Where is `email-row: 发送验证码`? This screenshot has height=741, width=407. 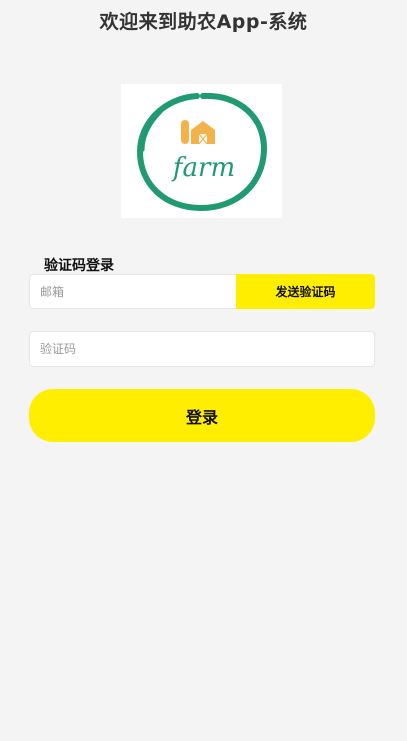
email-row: 发送验证码 is located at coordinates (202, 291).